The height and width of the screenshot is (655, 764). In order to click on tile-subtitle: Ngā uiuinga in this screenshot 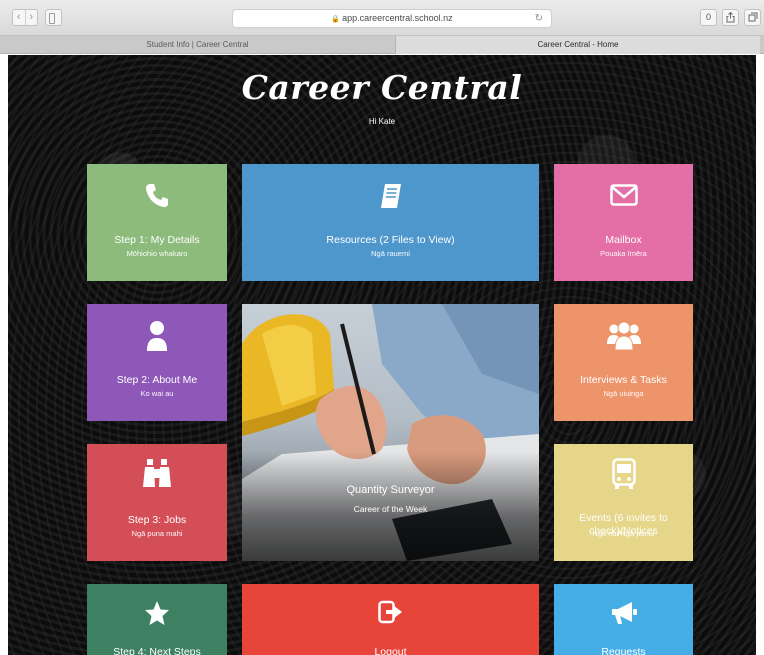, I will do `click(623, 393)`.